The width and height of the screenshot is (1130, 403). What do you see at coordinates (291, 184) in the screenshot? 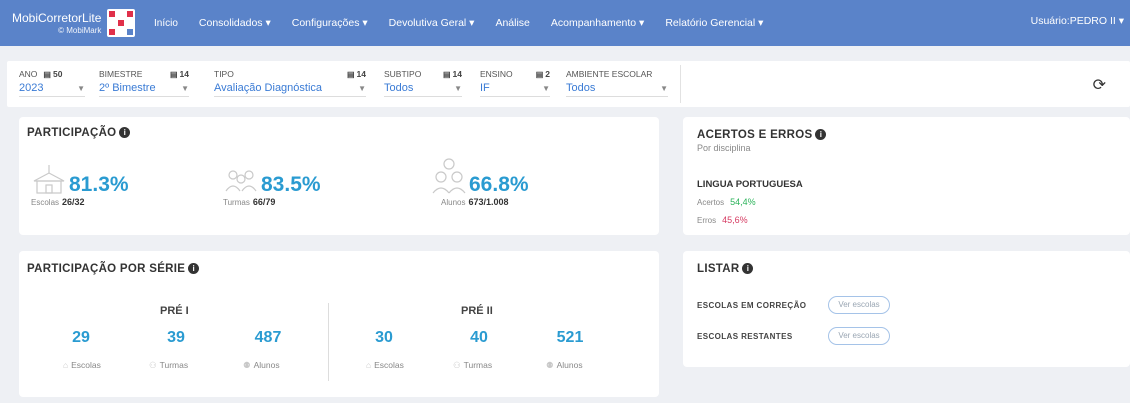
I see `stat-value: 83.5%` at bounding box center [291, 184].